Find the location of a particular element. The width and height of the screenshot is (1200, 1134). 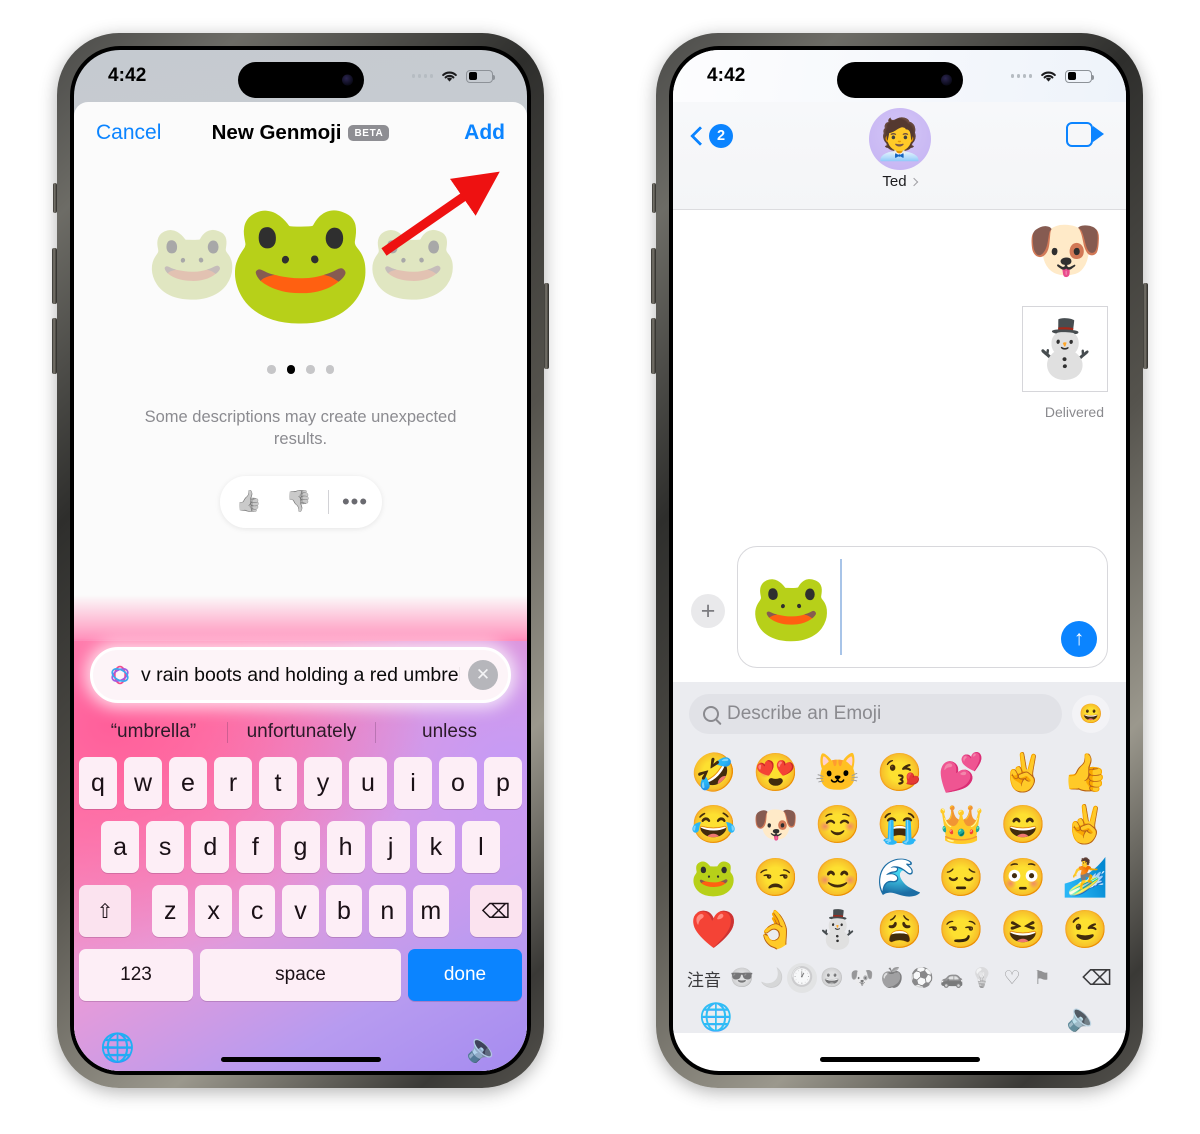

key-b: b is located at coordinates (344, 911).